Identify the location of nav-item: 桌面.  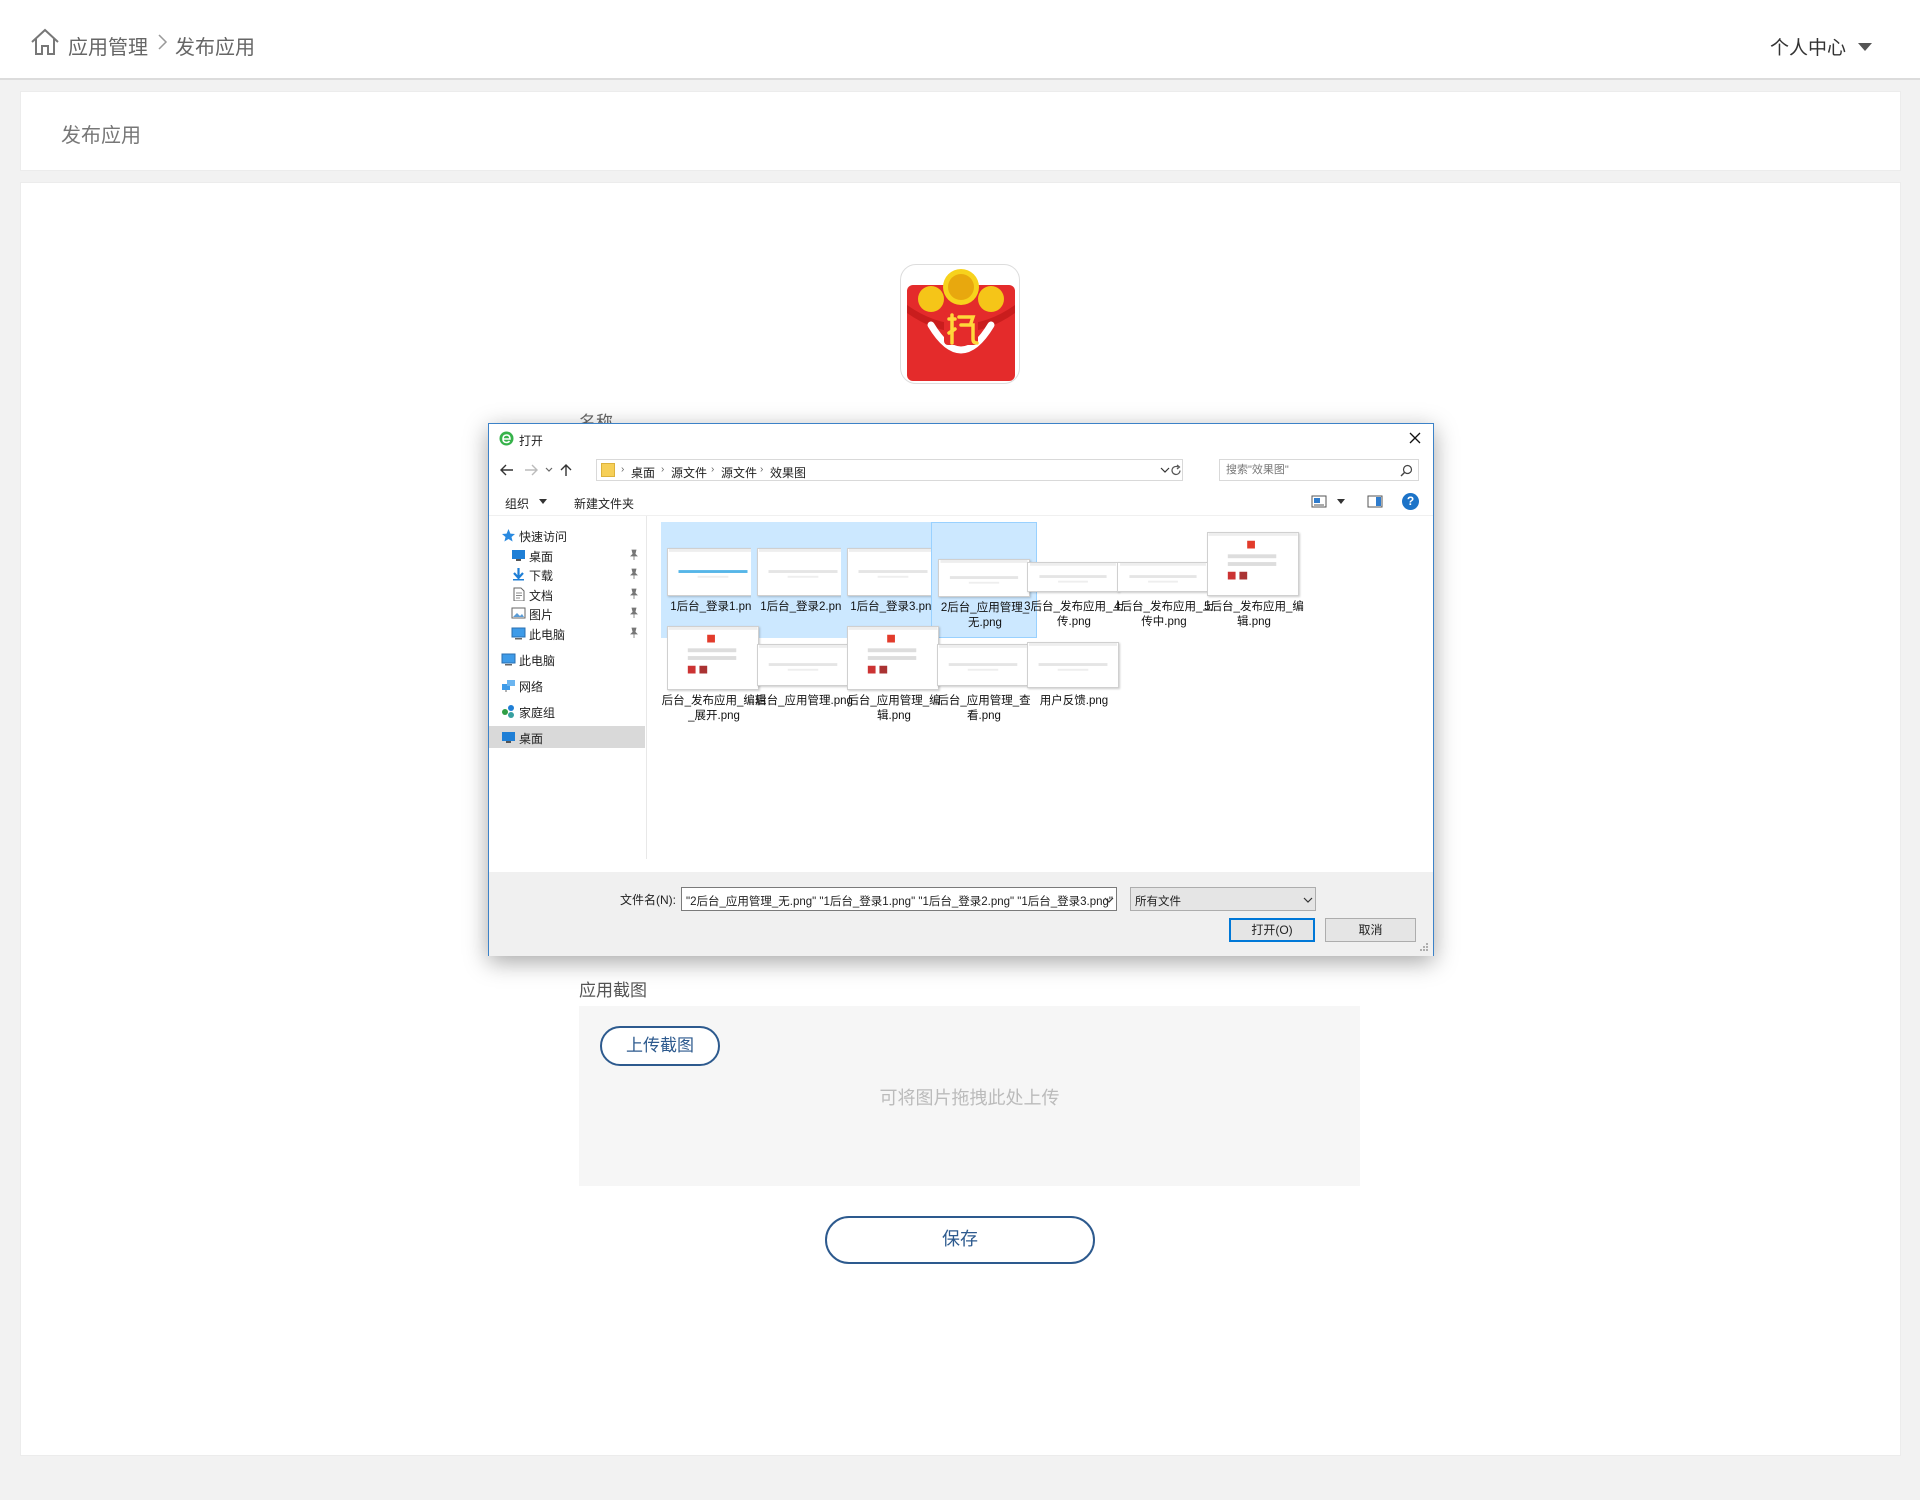
(567, 737).